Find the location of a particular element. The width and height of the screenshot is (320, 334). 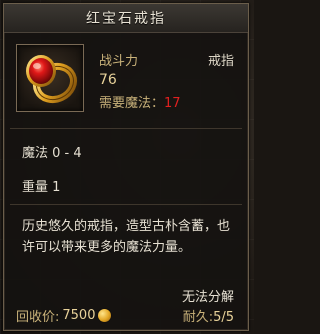

combat-power-value: 76 is located at coordinates (108, 80).